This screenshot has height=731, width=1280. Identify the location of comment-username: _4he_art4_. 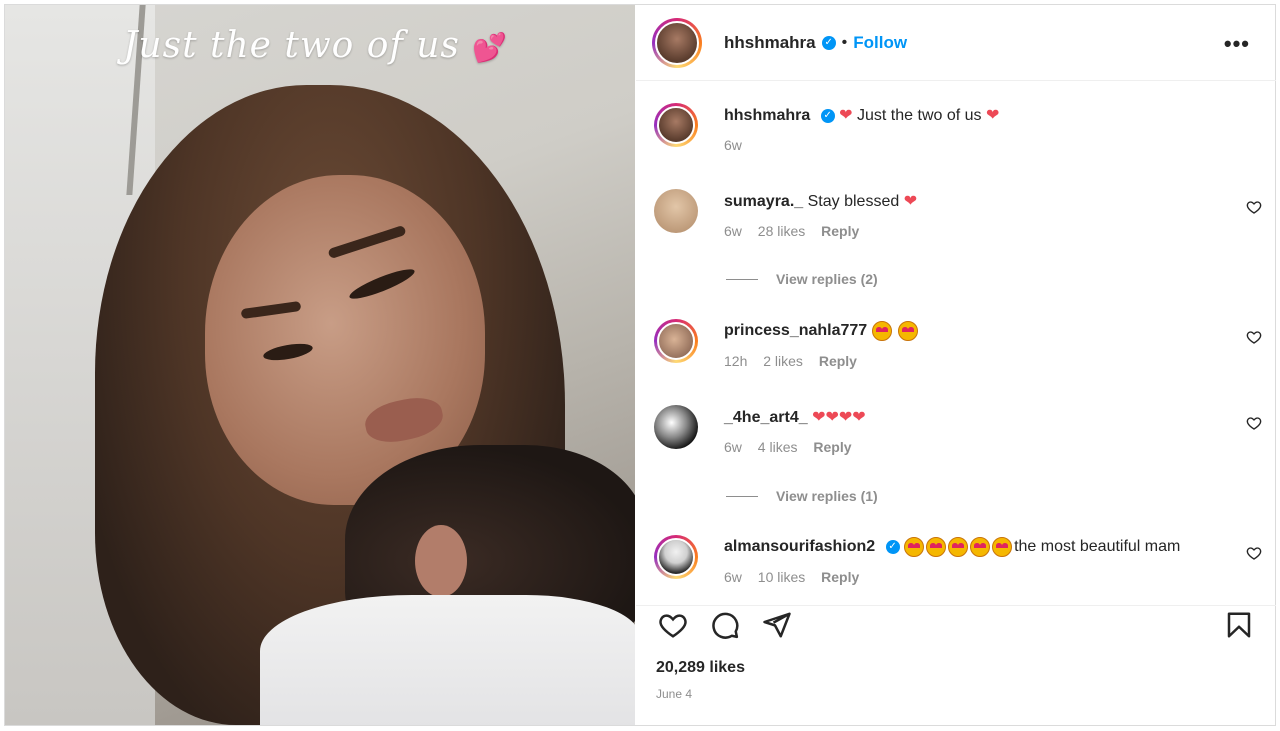
(766, 417).